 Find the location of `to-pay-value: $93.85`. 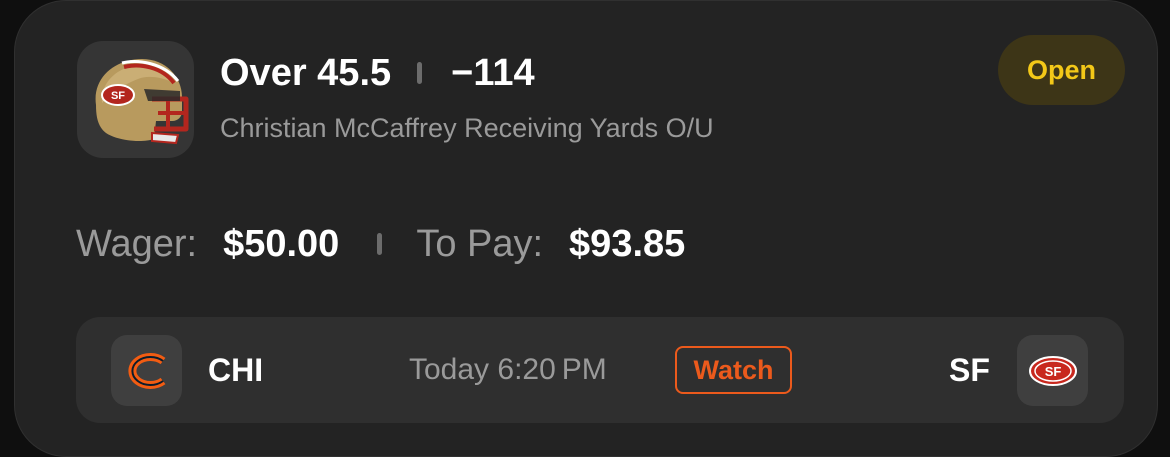

to-pay-value: $93.85 is located at coordinates (627, 243).